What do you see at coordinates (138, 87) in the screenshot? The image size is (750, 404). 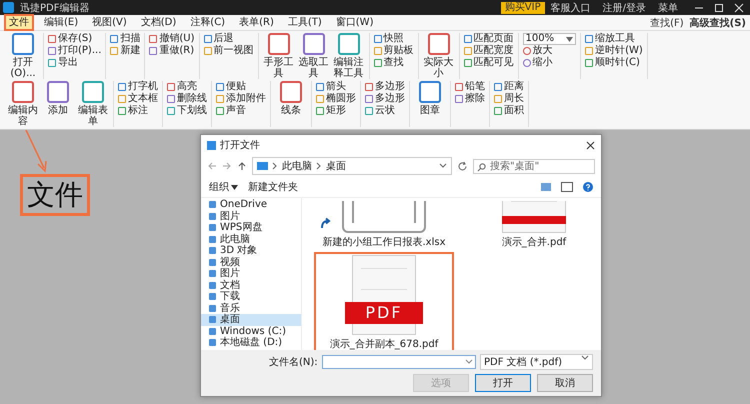 I see `ribbon-tool-button: 打字机` at bounding box center [138, 87].